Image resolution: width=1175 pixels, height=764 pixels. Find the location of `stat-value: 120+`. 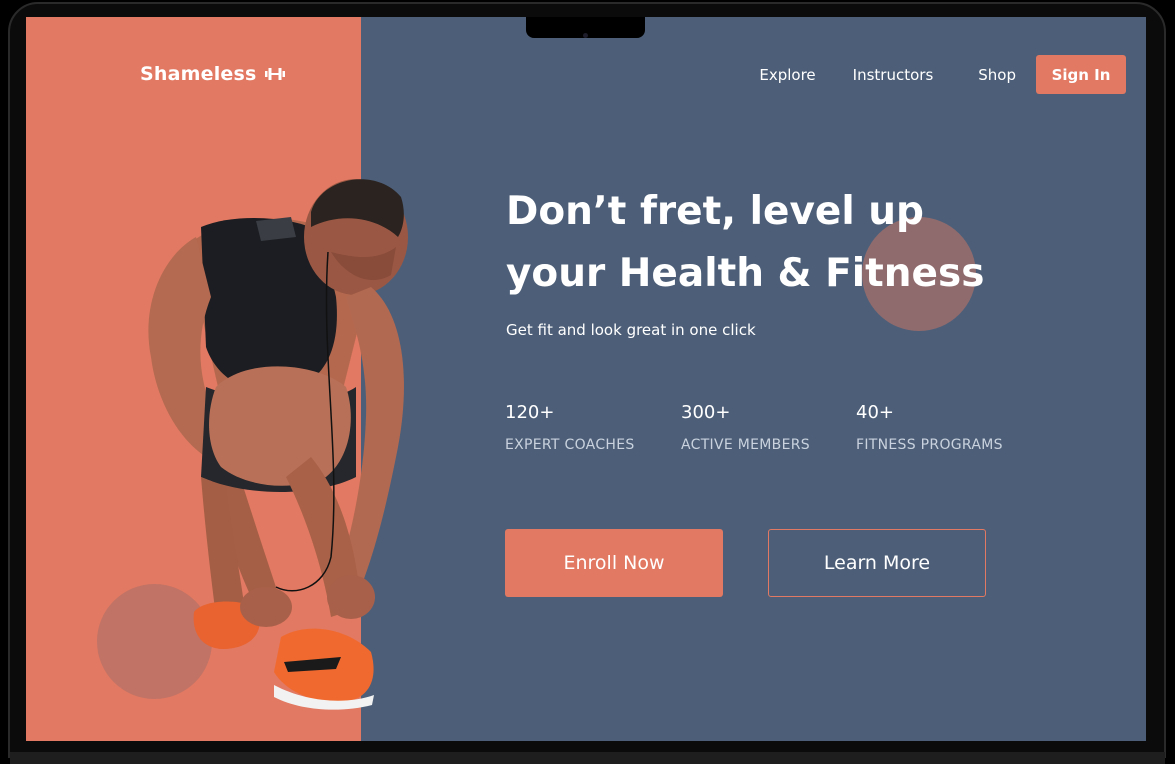

stat-value: 120+ is located at coordinates (530, 412).